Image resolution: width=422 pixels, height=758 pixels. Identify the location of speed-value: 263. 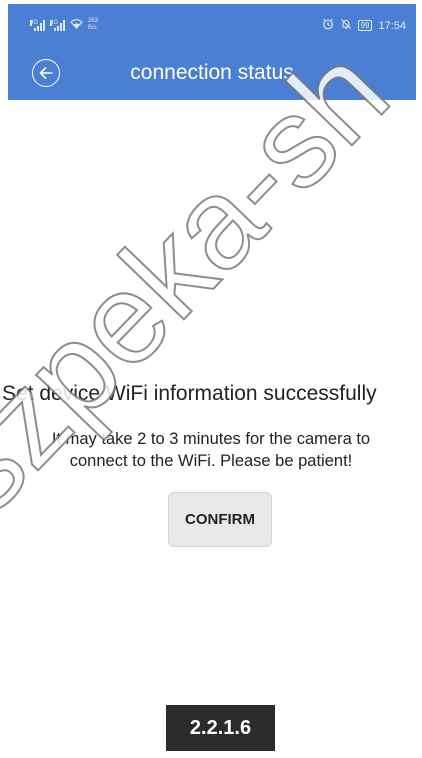
(93, 21).